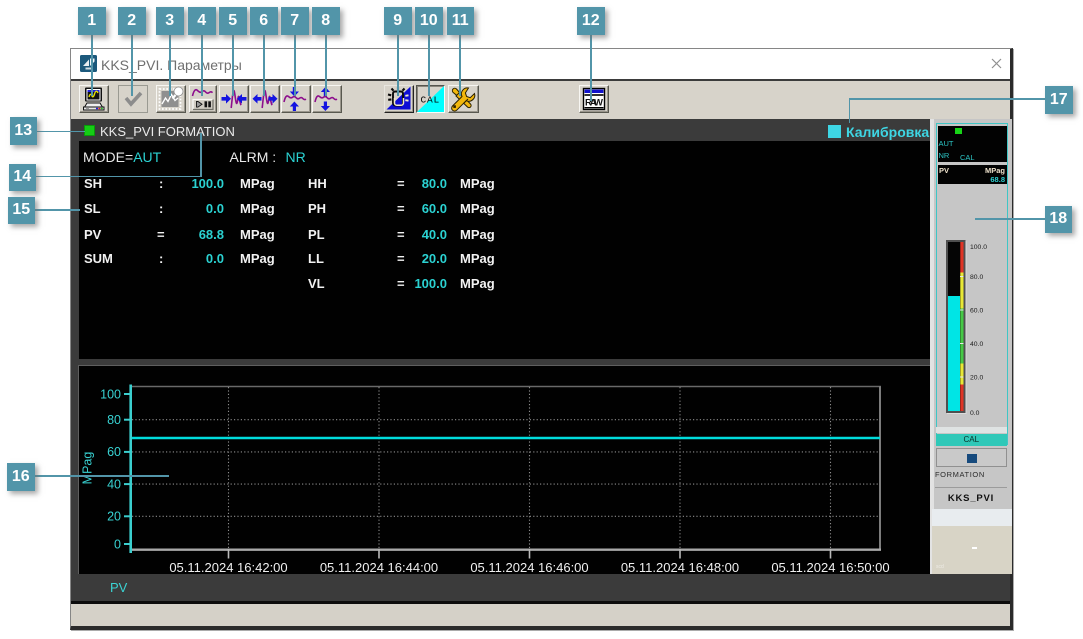 Image resolution: width=1083 pixels, height=639 pixels. What do you see at coordinates (978, 247) in the screenshot?
I see `svg-text: 100.0` at bounding box center [978, 247].